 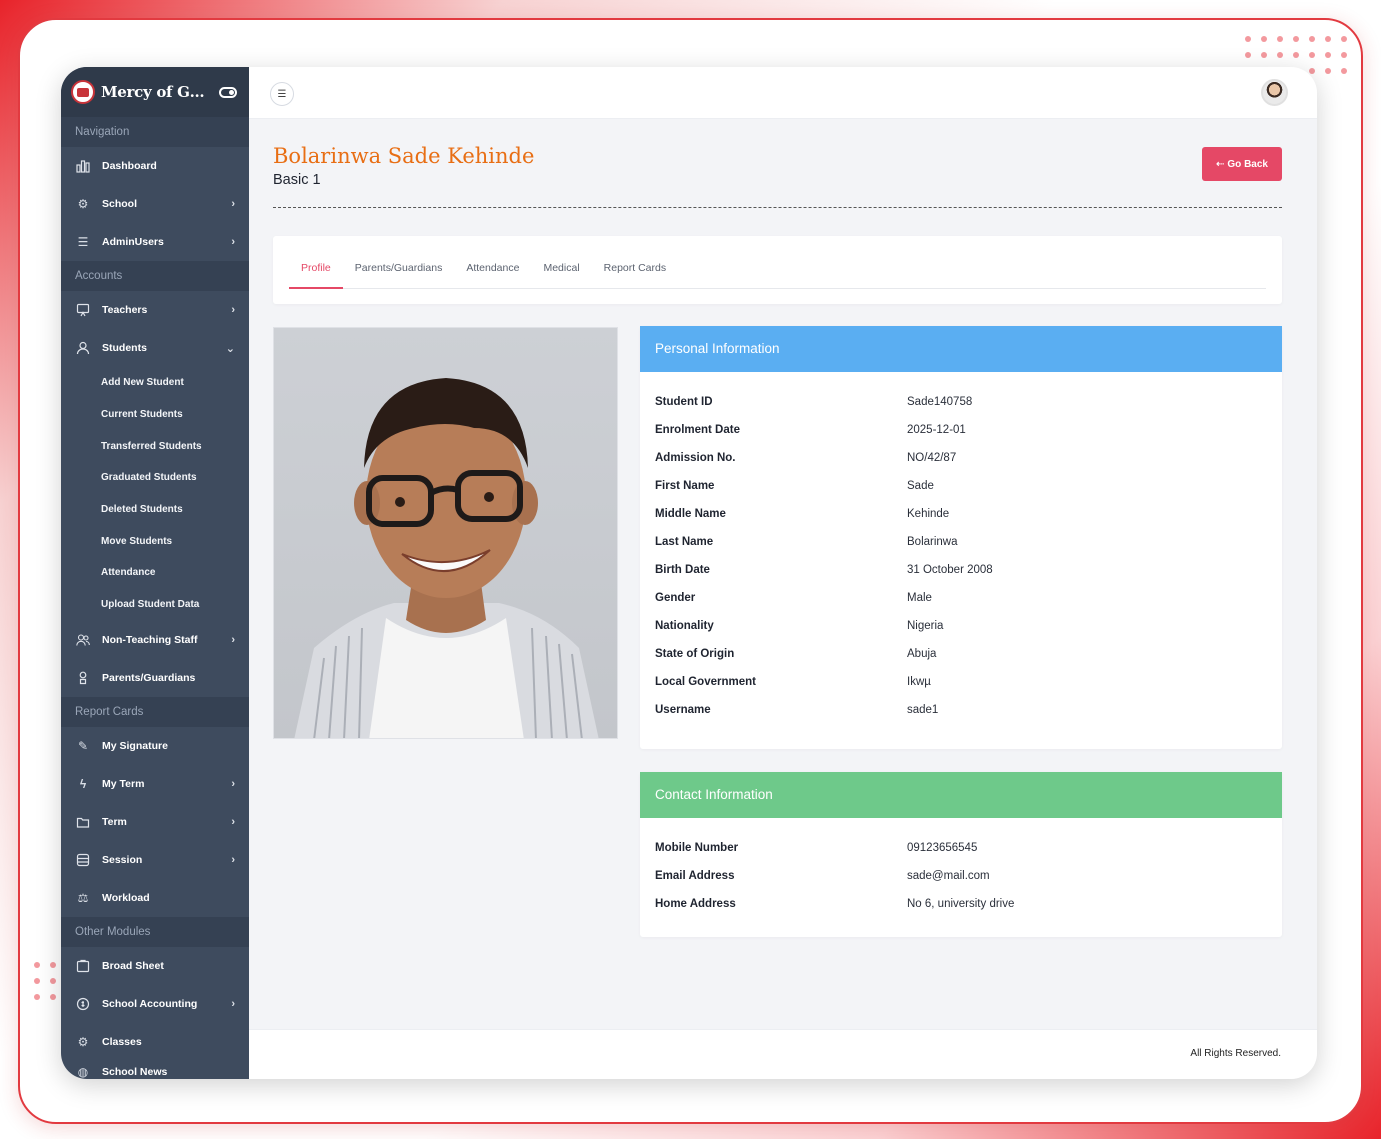 I want to click on sidebar-item-classes: ⚙ Classes, so click(x=155, y=1042).